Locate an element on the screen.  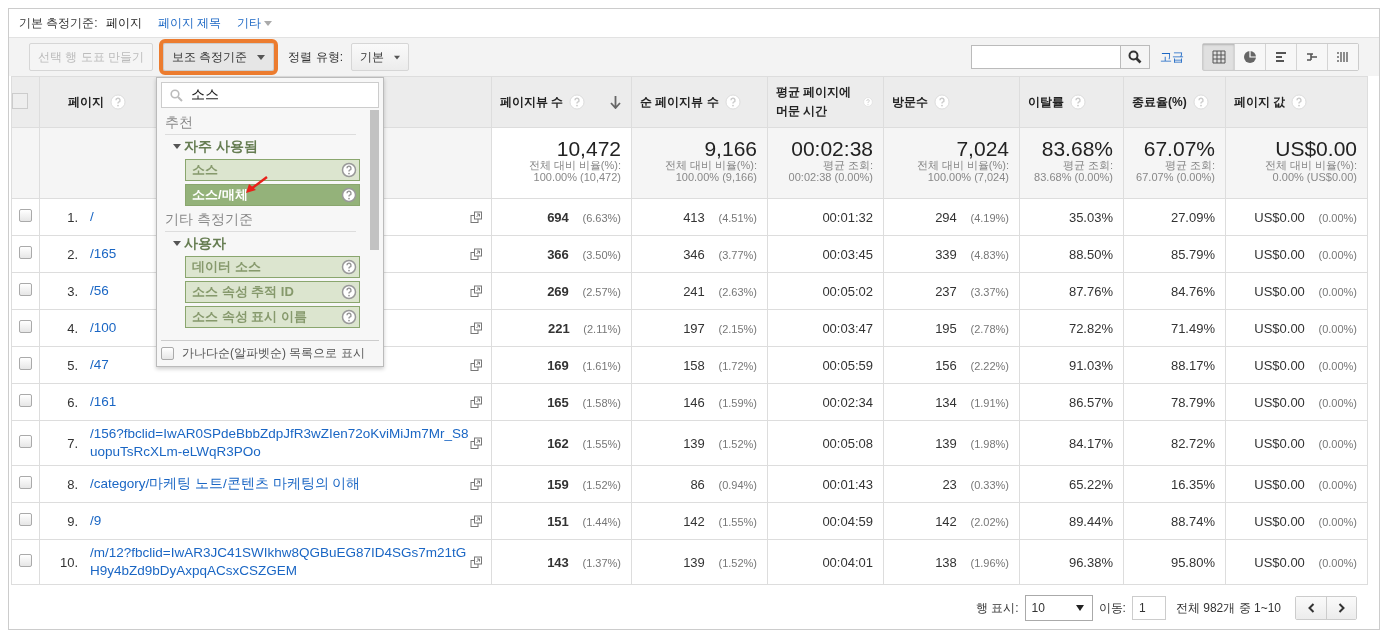
column-header: 방문수 is located at coordinates (910, 102).